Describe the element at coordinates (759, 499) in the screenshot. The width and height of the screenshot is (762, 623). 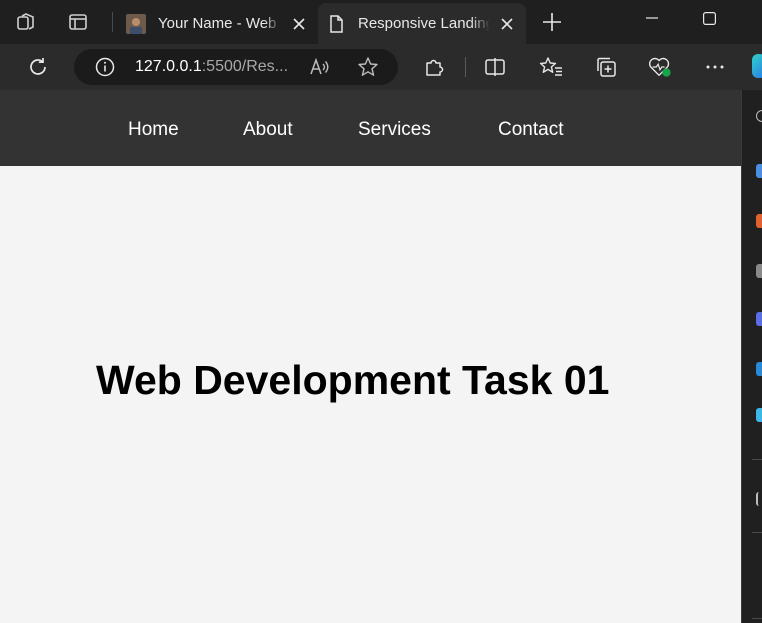
I see `add-icon` at that location.